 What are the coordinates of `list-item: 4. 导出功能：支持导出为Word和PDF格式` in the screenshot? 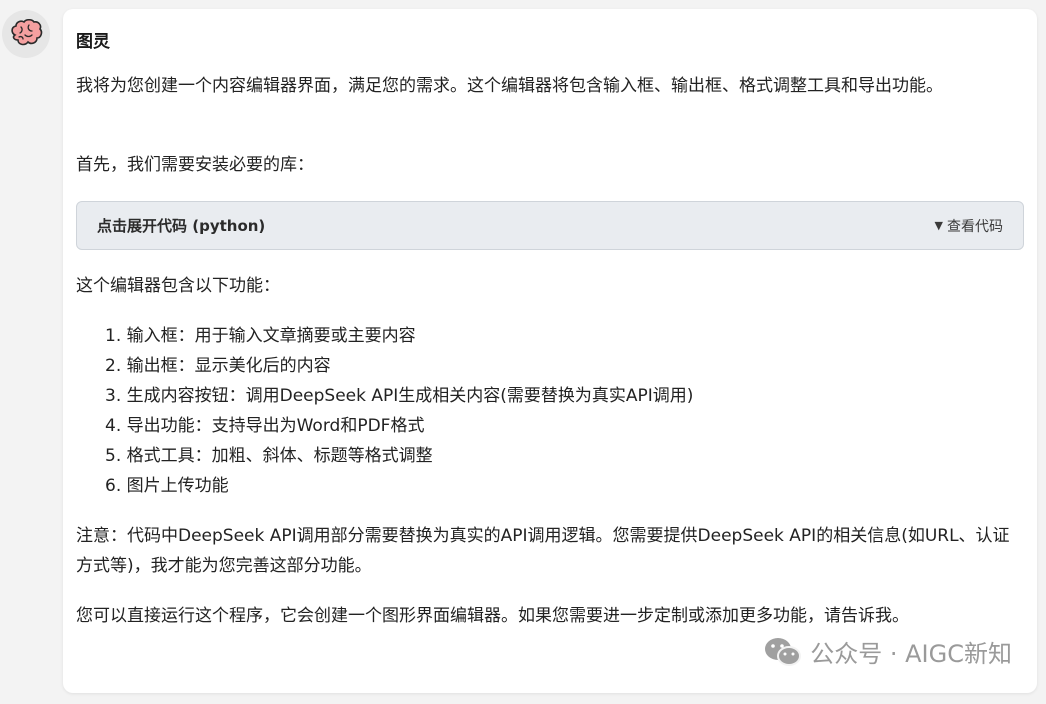 It's located at (265, 426).